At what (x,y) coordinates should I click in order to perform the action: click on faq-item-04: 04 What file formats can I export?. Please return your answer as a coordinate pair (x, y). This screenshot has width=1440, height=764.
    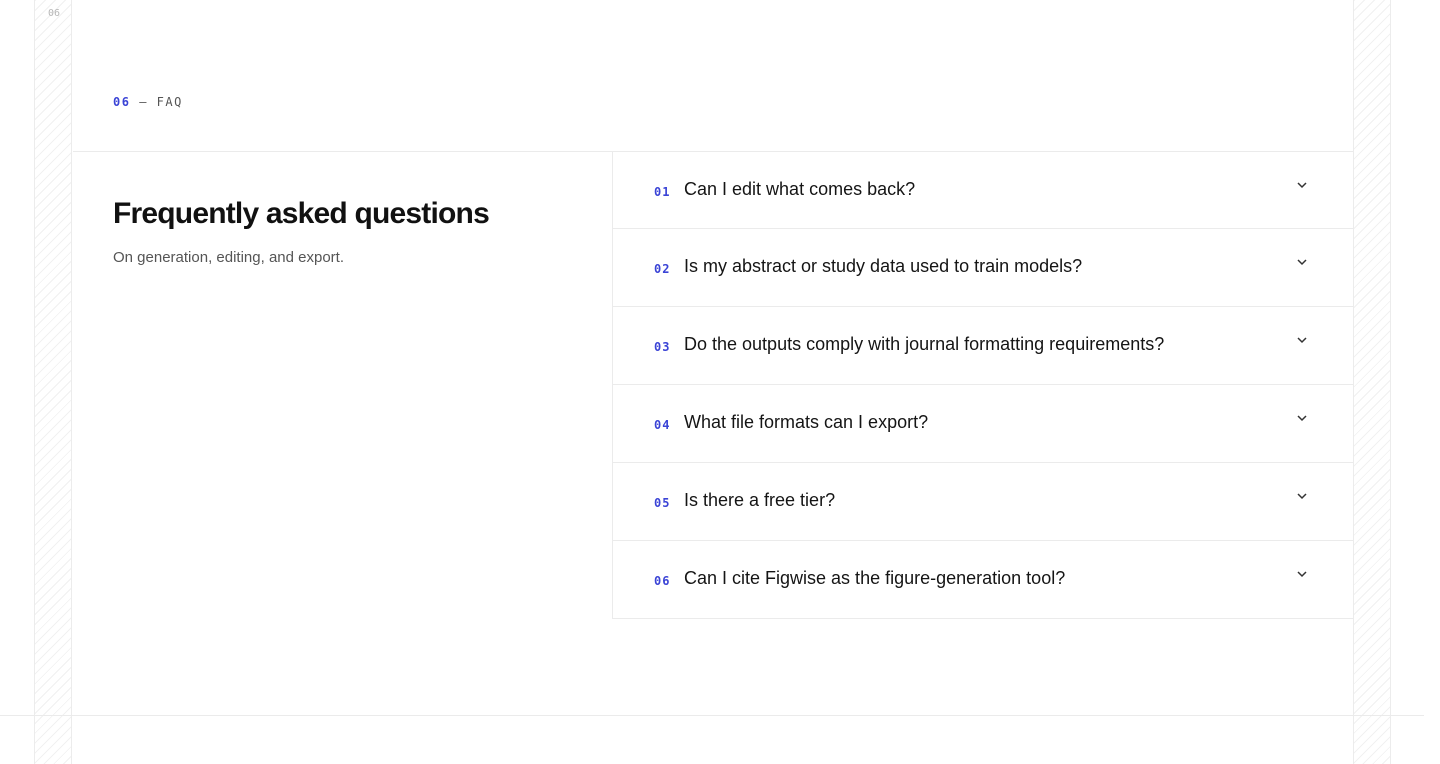
    Looking at the image, I should click on (983, 424).